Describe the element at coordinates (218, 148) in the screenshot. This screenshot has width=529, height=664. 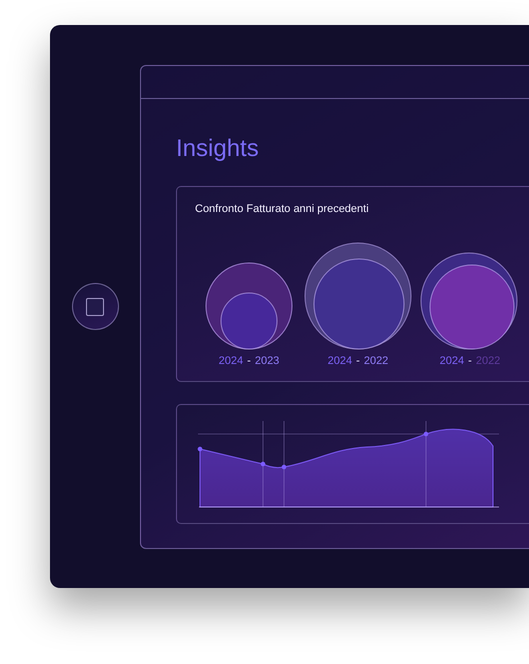
I see `page-title: Insights` at that location.